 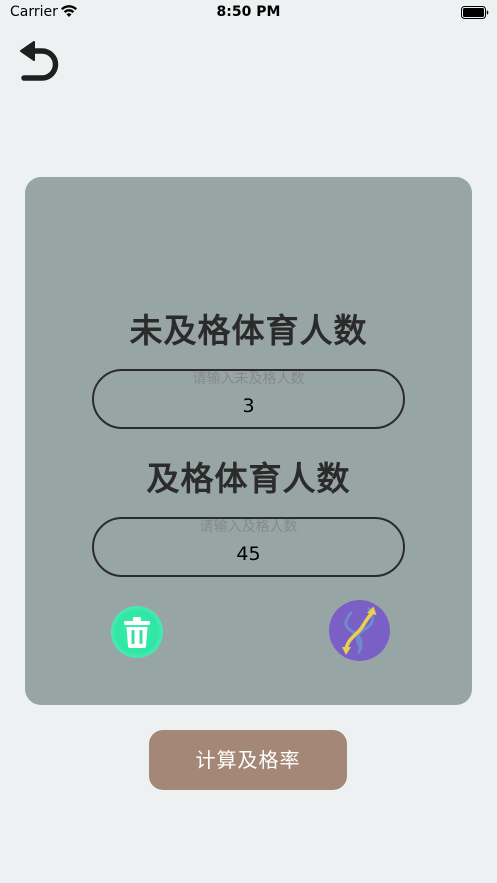 What do you see at coordinates (248, 527) in the screenshot?
I see `passed-count-placeholder: 请输入及格人数` at bounding box center [248, 527].